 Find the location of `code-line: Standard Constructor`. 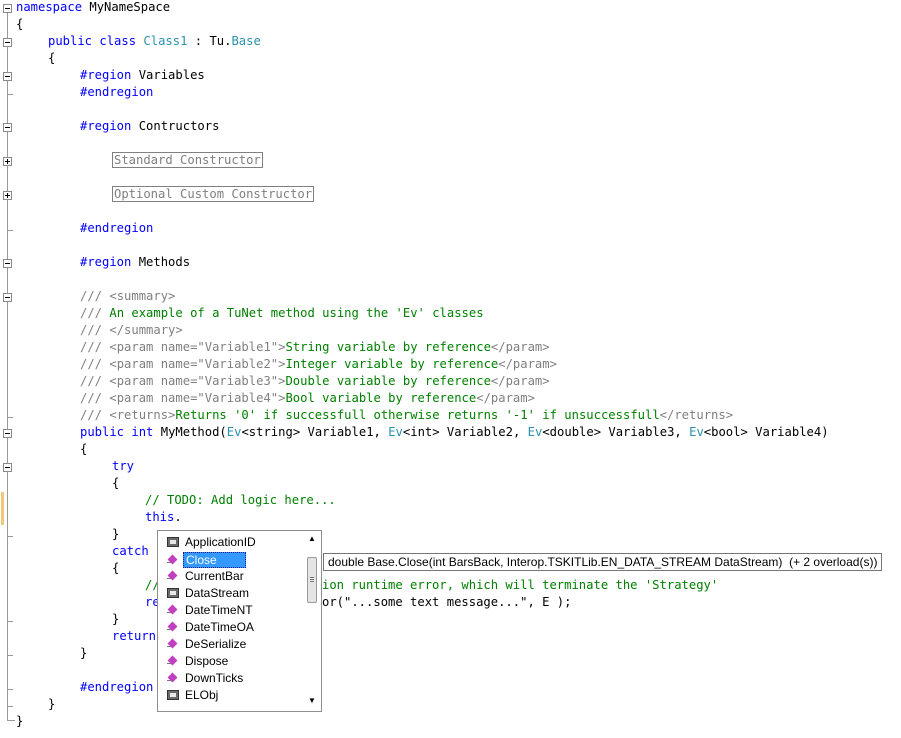

code-line: Standard Constructor is located at coordinates (187, 160).